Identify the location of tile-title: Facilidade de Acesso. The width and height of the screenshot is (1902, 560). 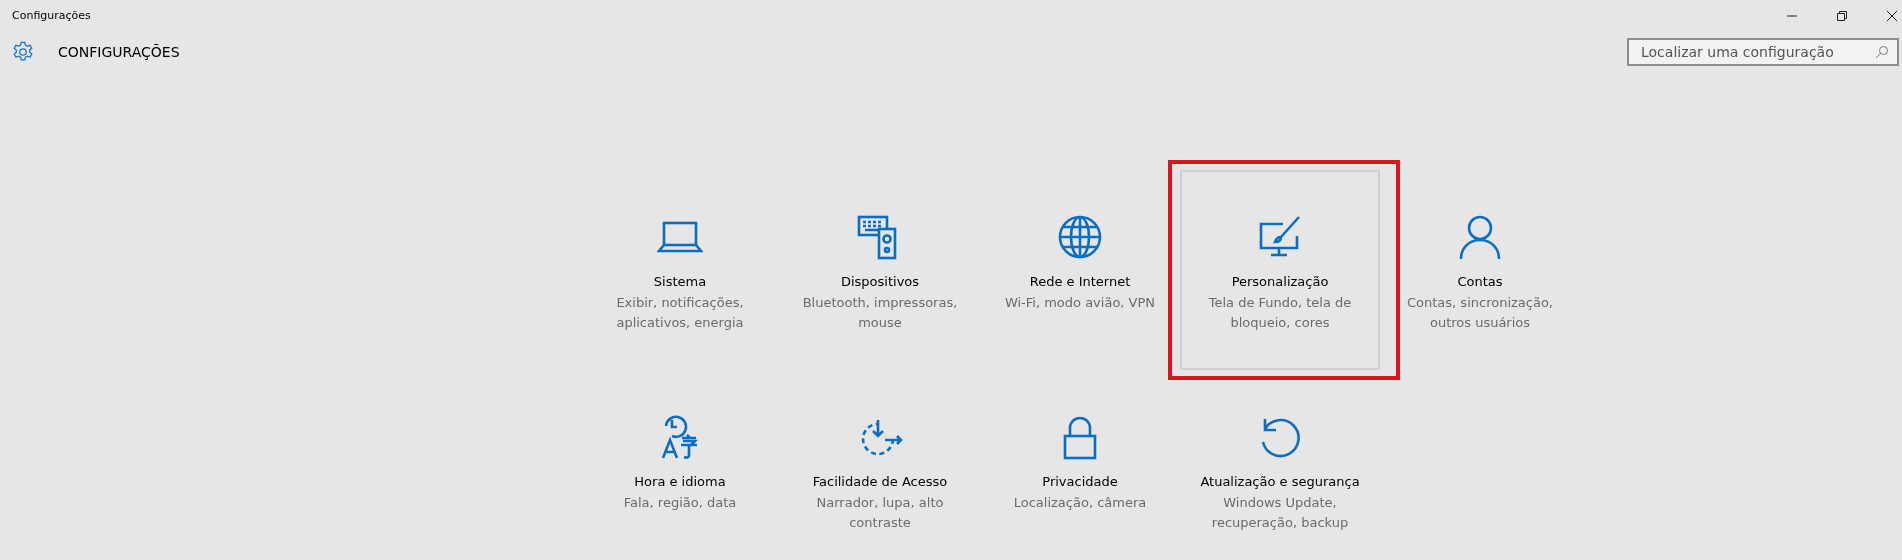
(880, 481).